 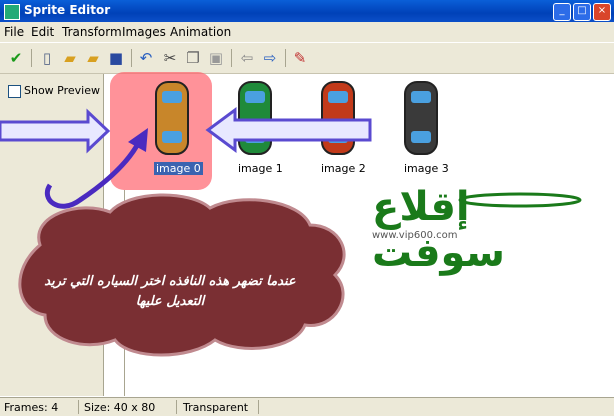 I want to click on status-bar: Frames: 4 Size: 40 x 80 Transparent, so click(x=307, y=406).